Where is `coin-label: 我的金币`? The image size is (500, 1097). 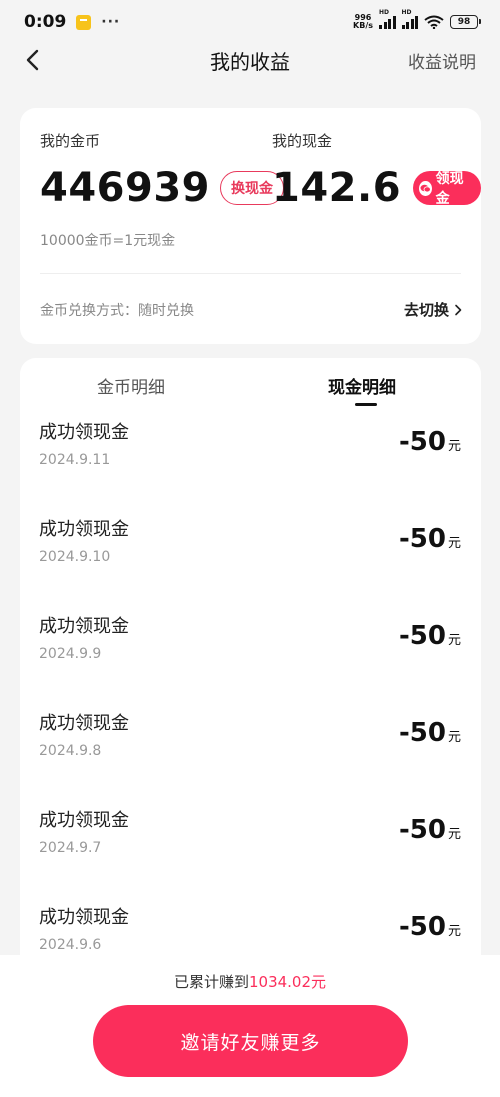
coin-label: 我的金币 is located at coordinates (70, 141).